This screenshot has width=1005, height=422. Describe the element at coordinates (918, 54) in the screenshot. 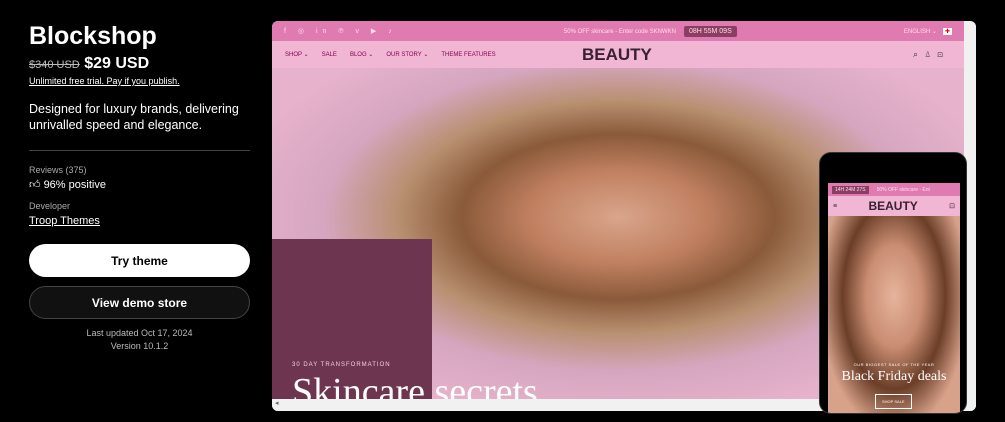

I see `search-icon: ⌕` at that location.